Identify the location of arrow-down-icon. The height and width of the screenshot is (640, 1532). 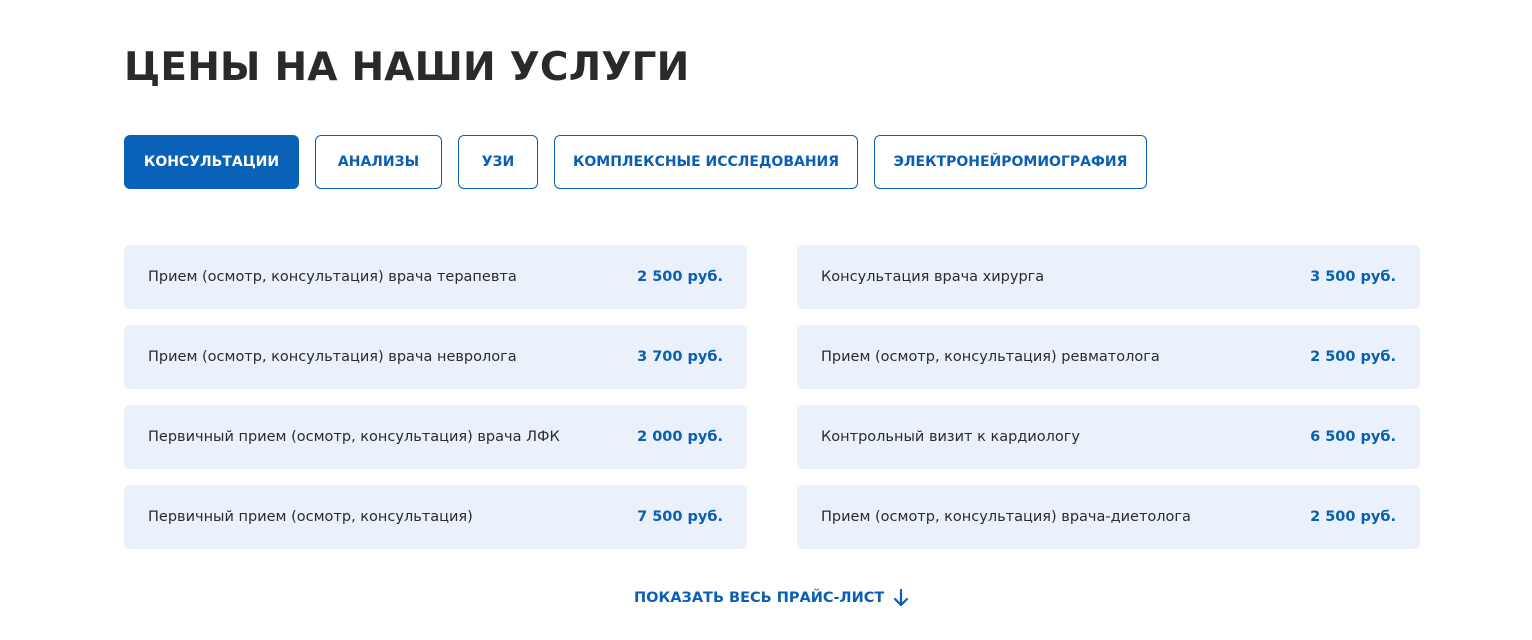
(901, 598).